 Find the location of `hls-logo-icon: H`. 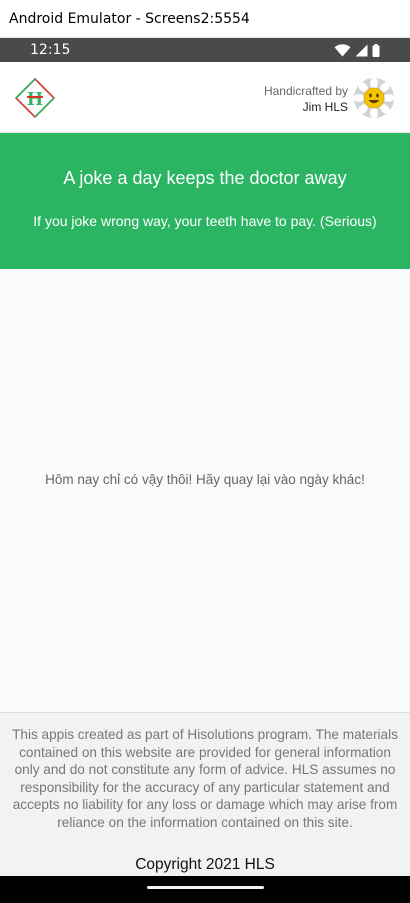

hls-logo-icon: H is located at coordinates (35, 98).